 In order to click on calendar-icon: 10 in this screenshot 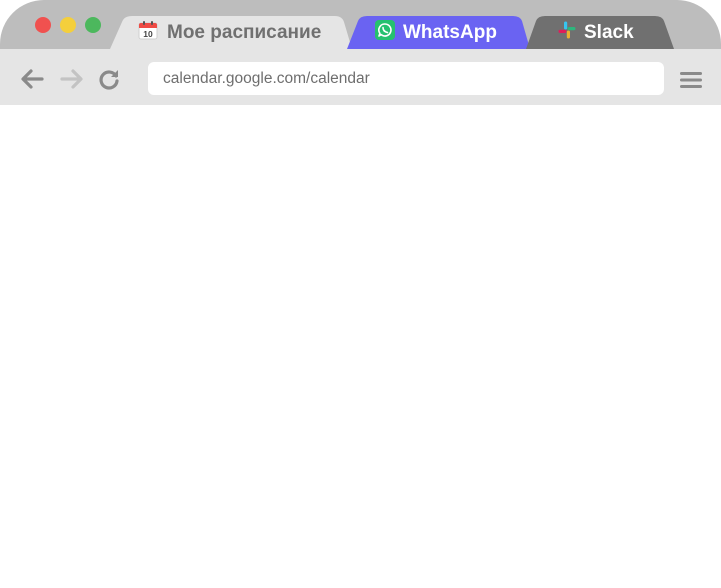, I will do `click(148, 33)`.